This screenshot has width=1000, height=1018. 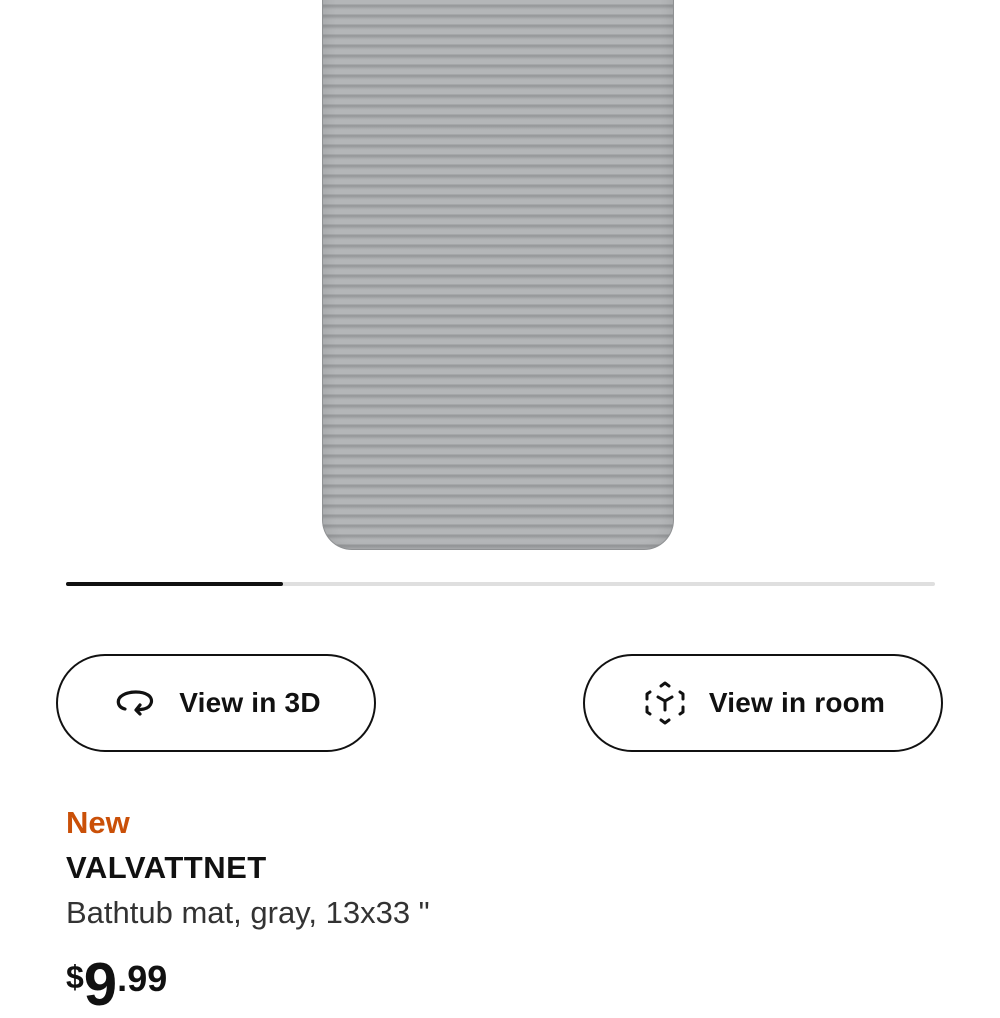 I want to click on product-name: VALVATTNET, so click(x=166, y=867).